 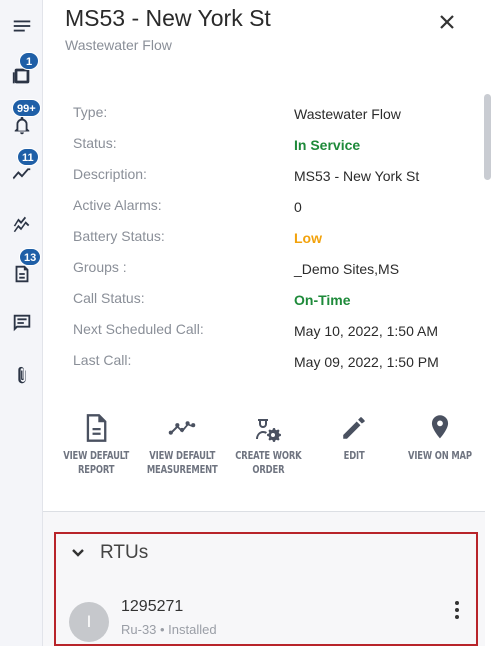 What do you see at coordinates (268, 456) in the screenshot?
I see `action-label-line1: CREATE WORK` at bounding box center [268, 456].